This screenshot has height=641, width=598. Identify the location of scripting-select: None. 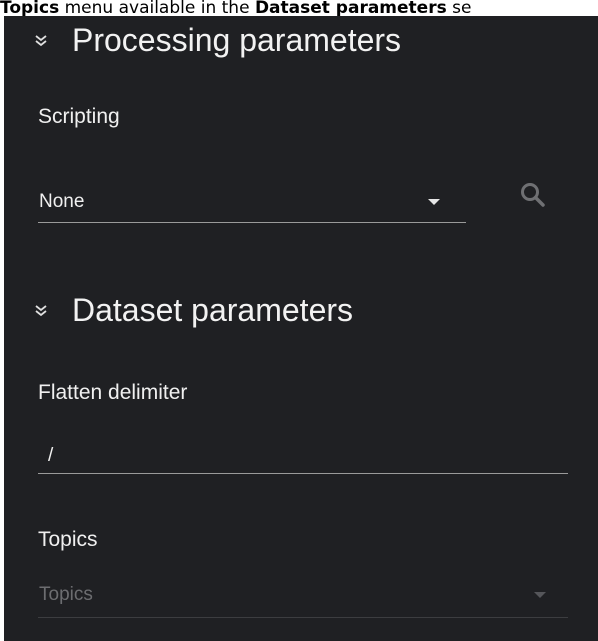
(252, 202).